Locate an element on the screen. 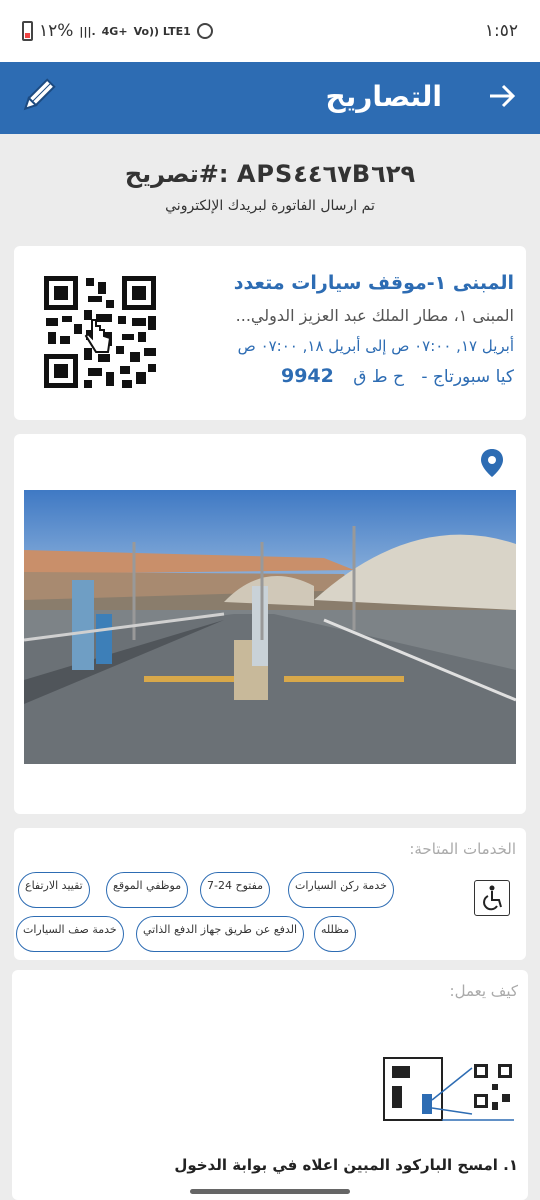 The height and width of the screenshot is (1200, 540). battery-icon is located at coordinates (27, 31).